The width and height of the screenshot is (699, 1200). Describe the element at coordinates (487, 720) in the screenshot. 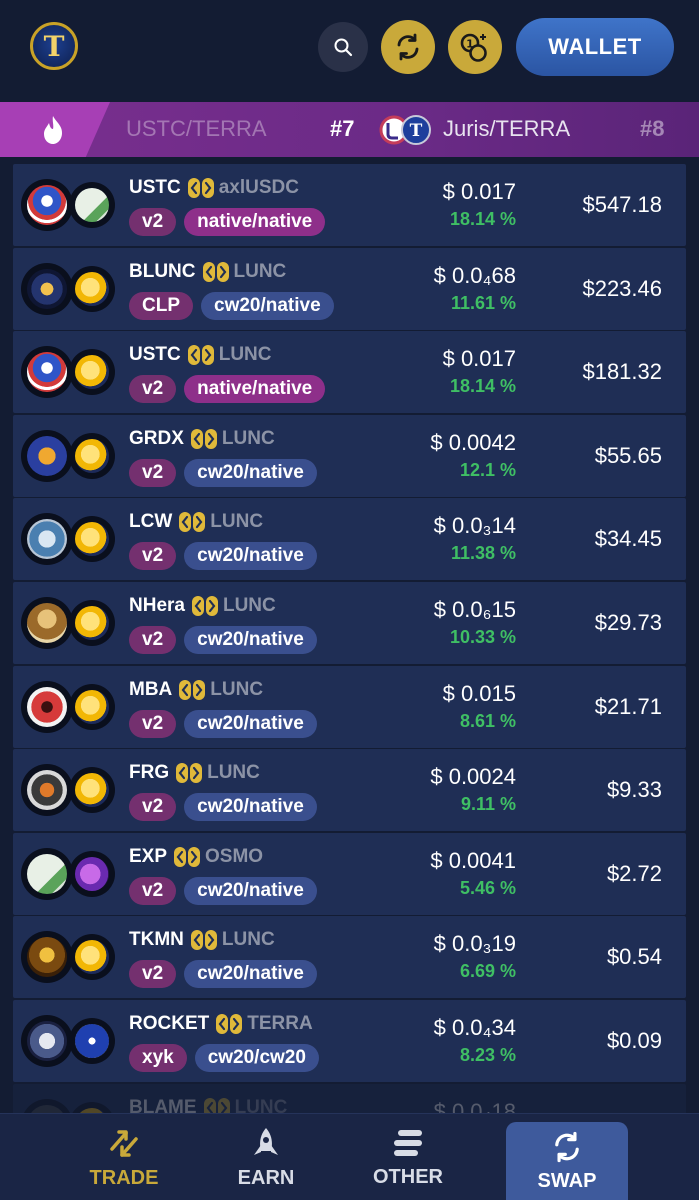

I see `price-change: 8.61 %` at that location.